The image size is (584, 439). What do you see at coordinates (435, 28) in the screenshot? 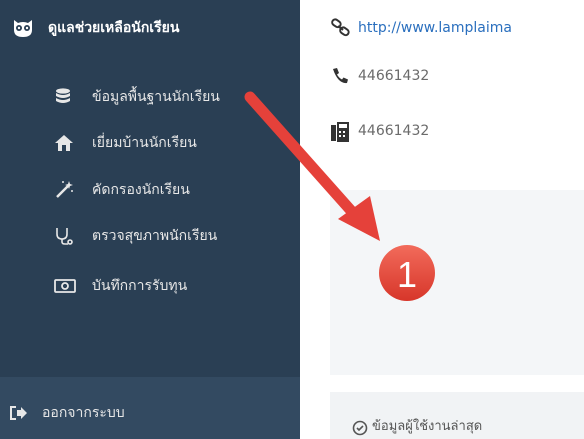
I see `website-link: http://www.lamplaima` at bounding box center [435, 28].